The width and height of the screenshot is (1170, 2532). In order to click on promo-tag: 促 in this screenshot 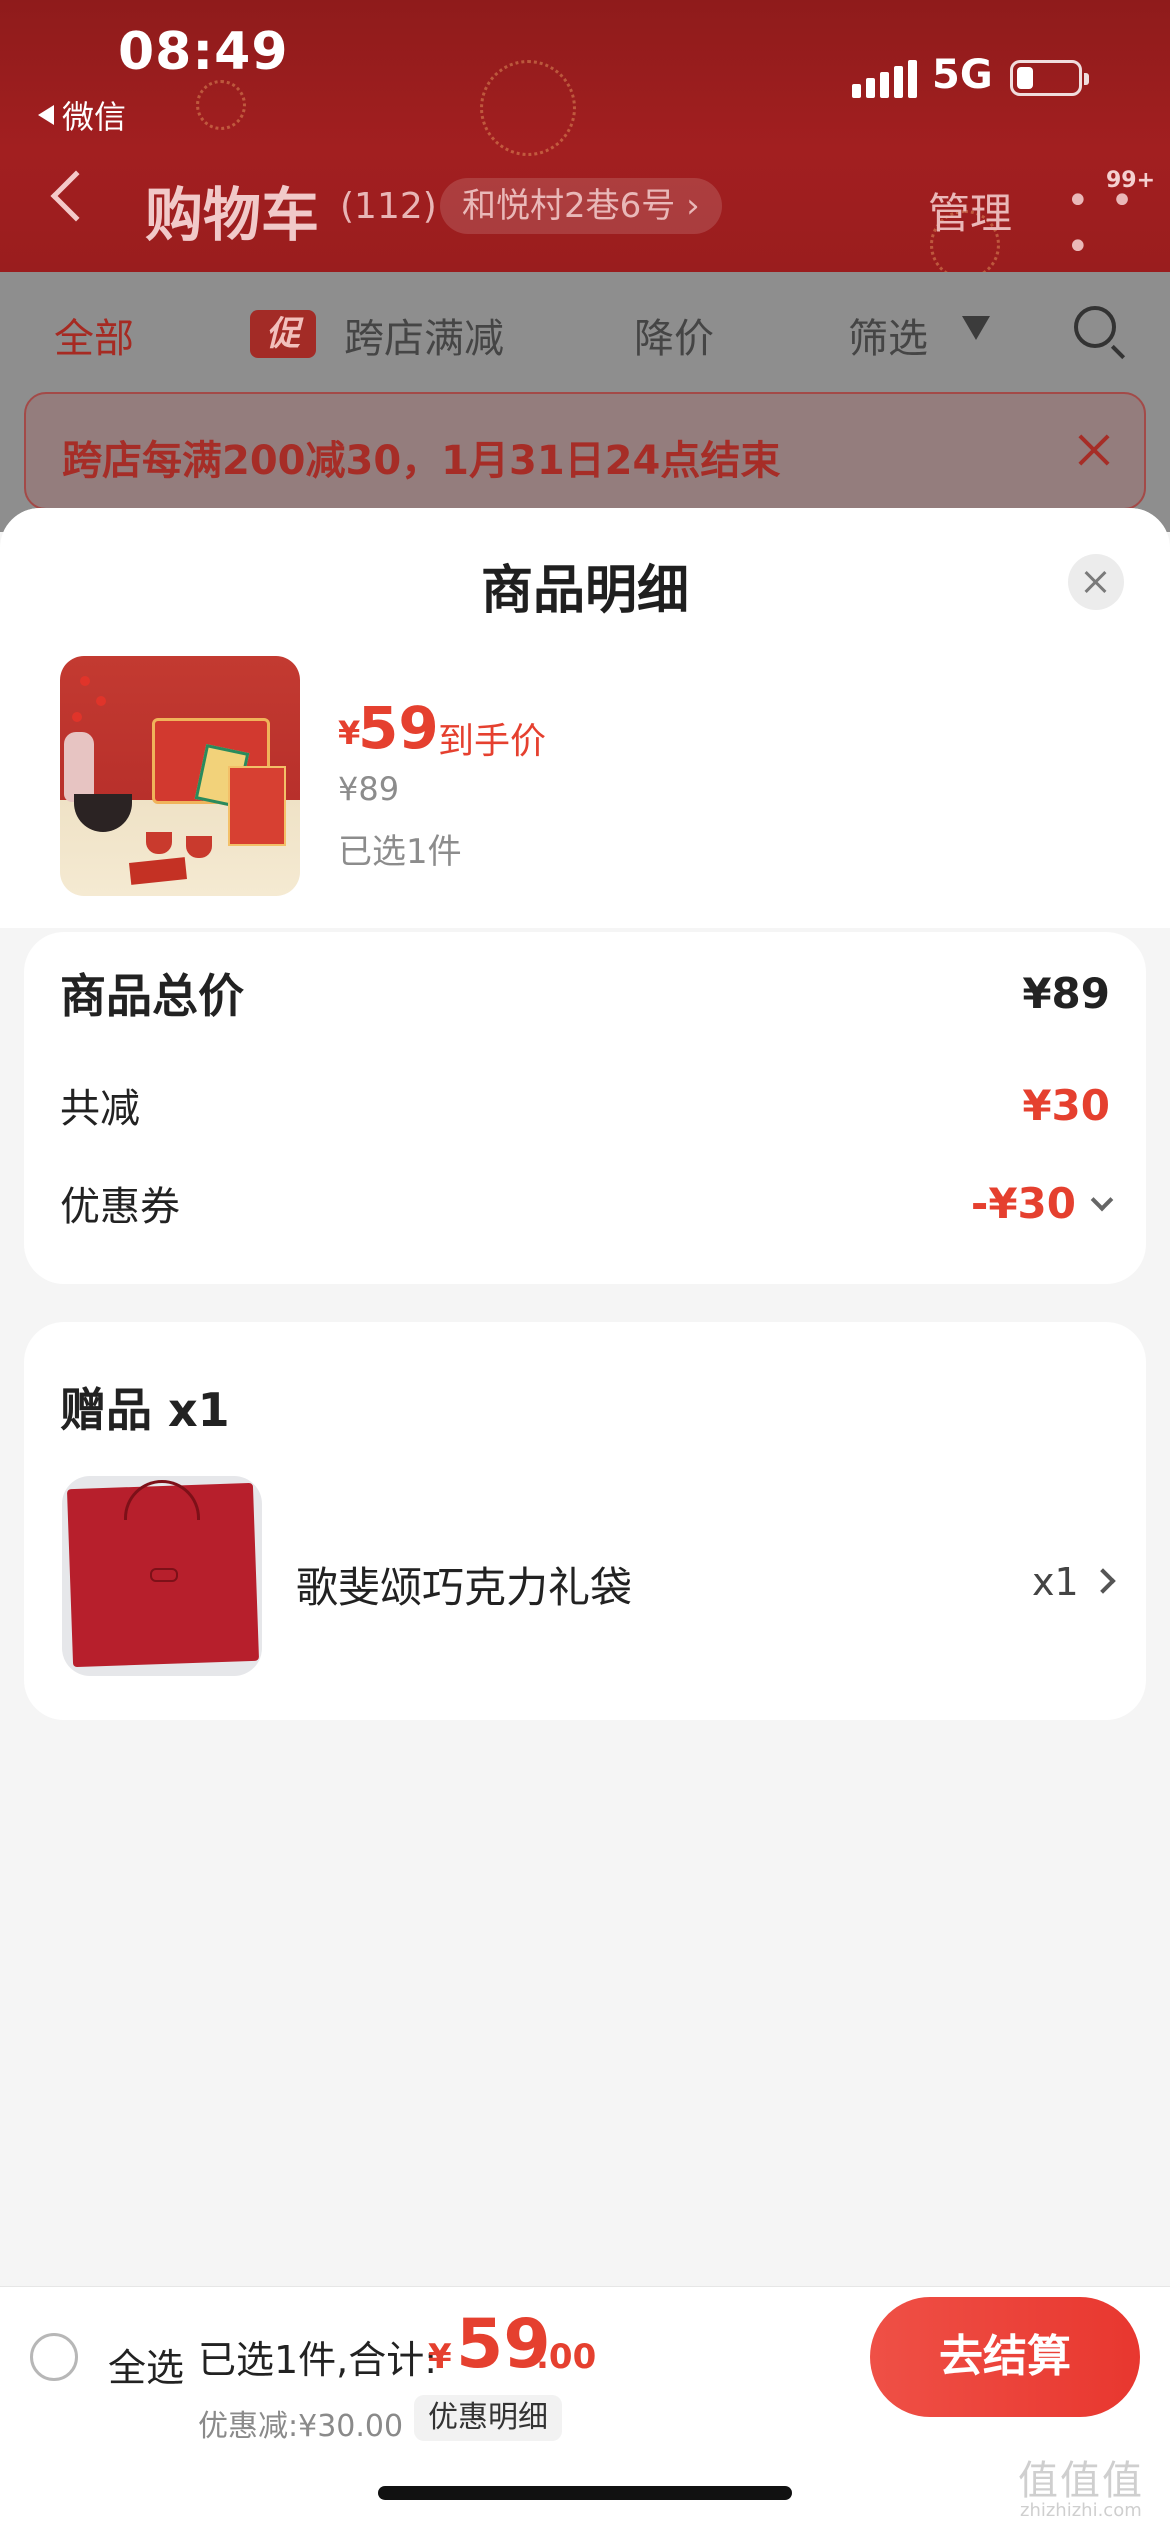, I will do `click(283, 334)`.